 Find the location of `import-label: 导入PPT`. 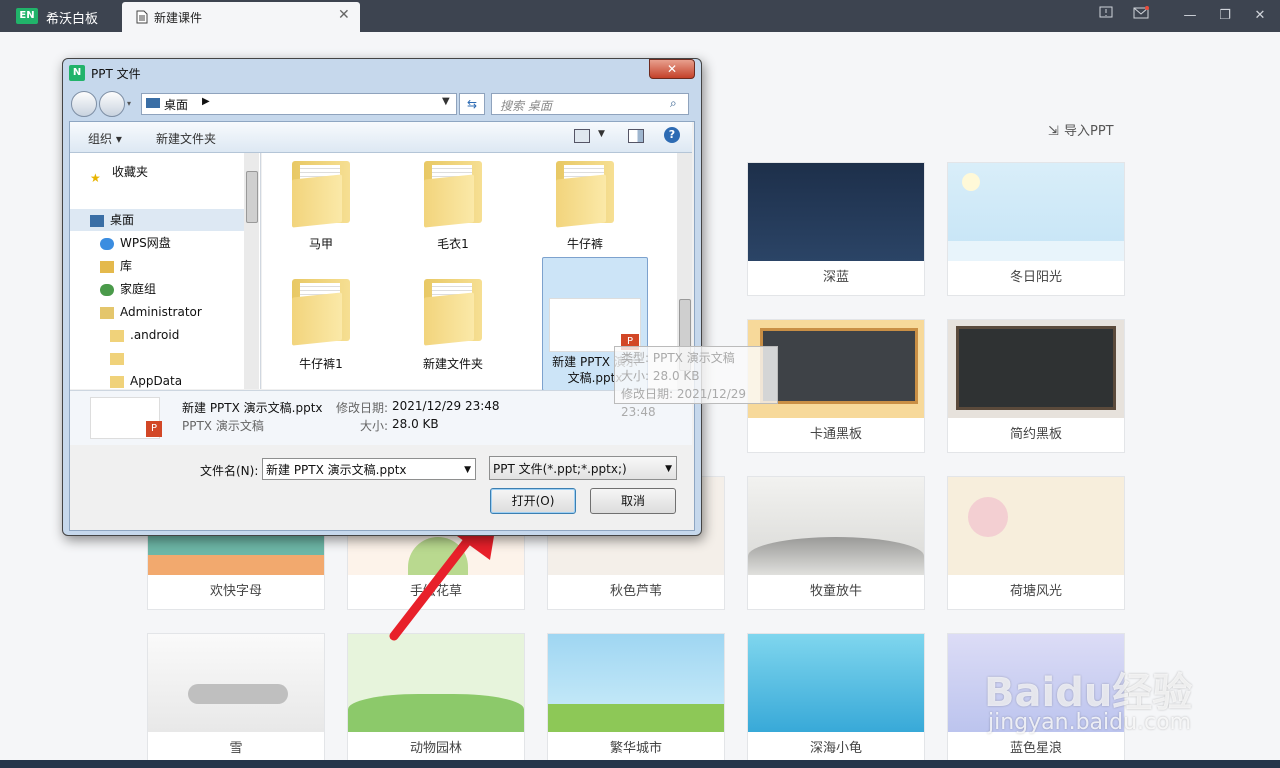

import-label: 导入PPT is located at coordinates (1089, 131).